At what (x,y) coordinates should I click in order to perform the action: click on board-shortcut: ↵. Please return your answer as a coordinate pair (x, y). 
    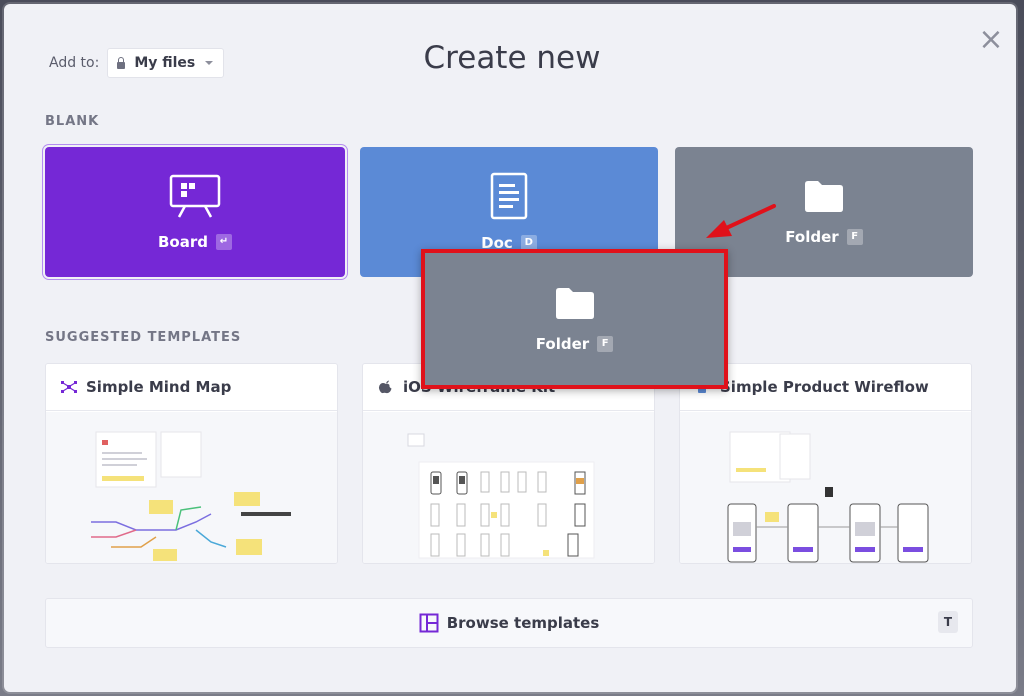
    Looking at the image, I should click on (224, 242).